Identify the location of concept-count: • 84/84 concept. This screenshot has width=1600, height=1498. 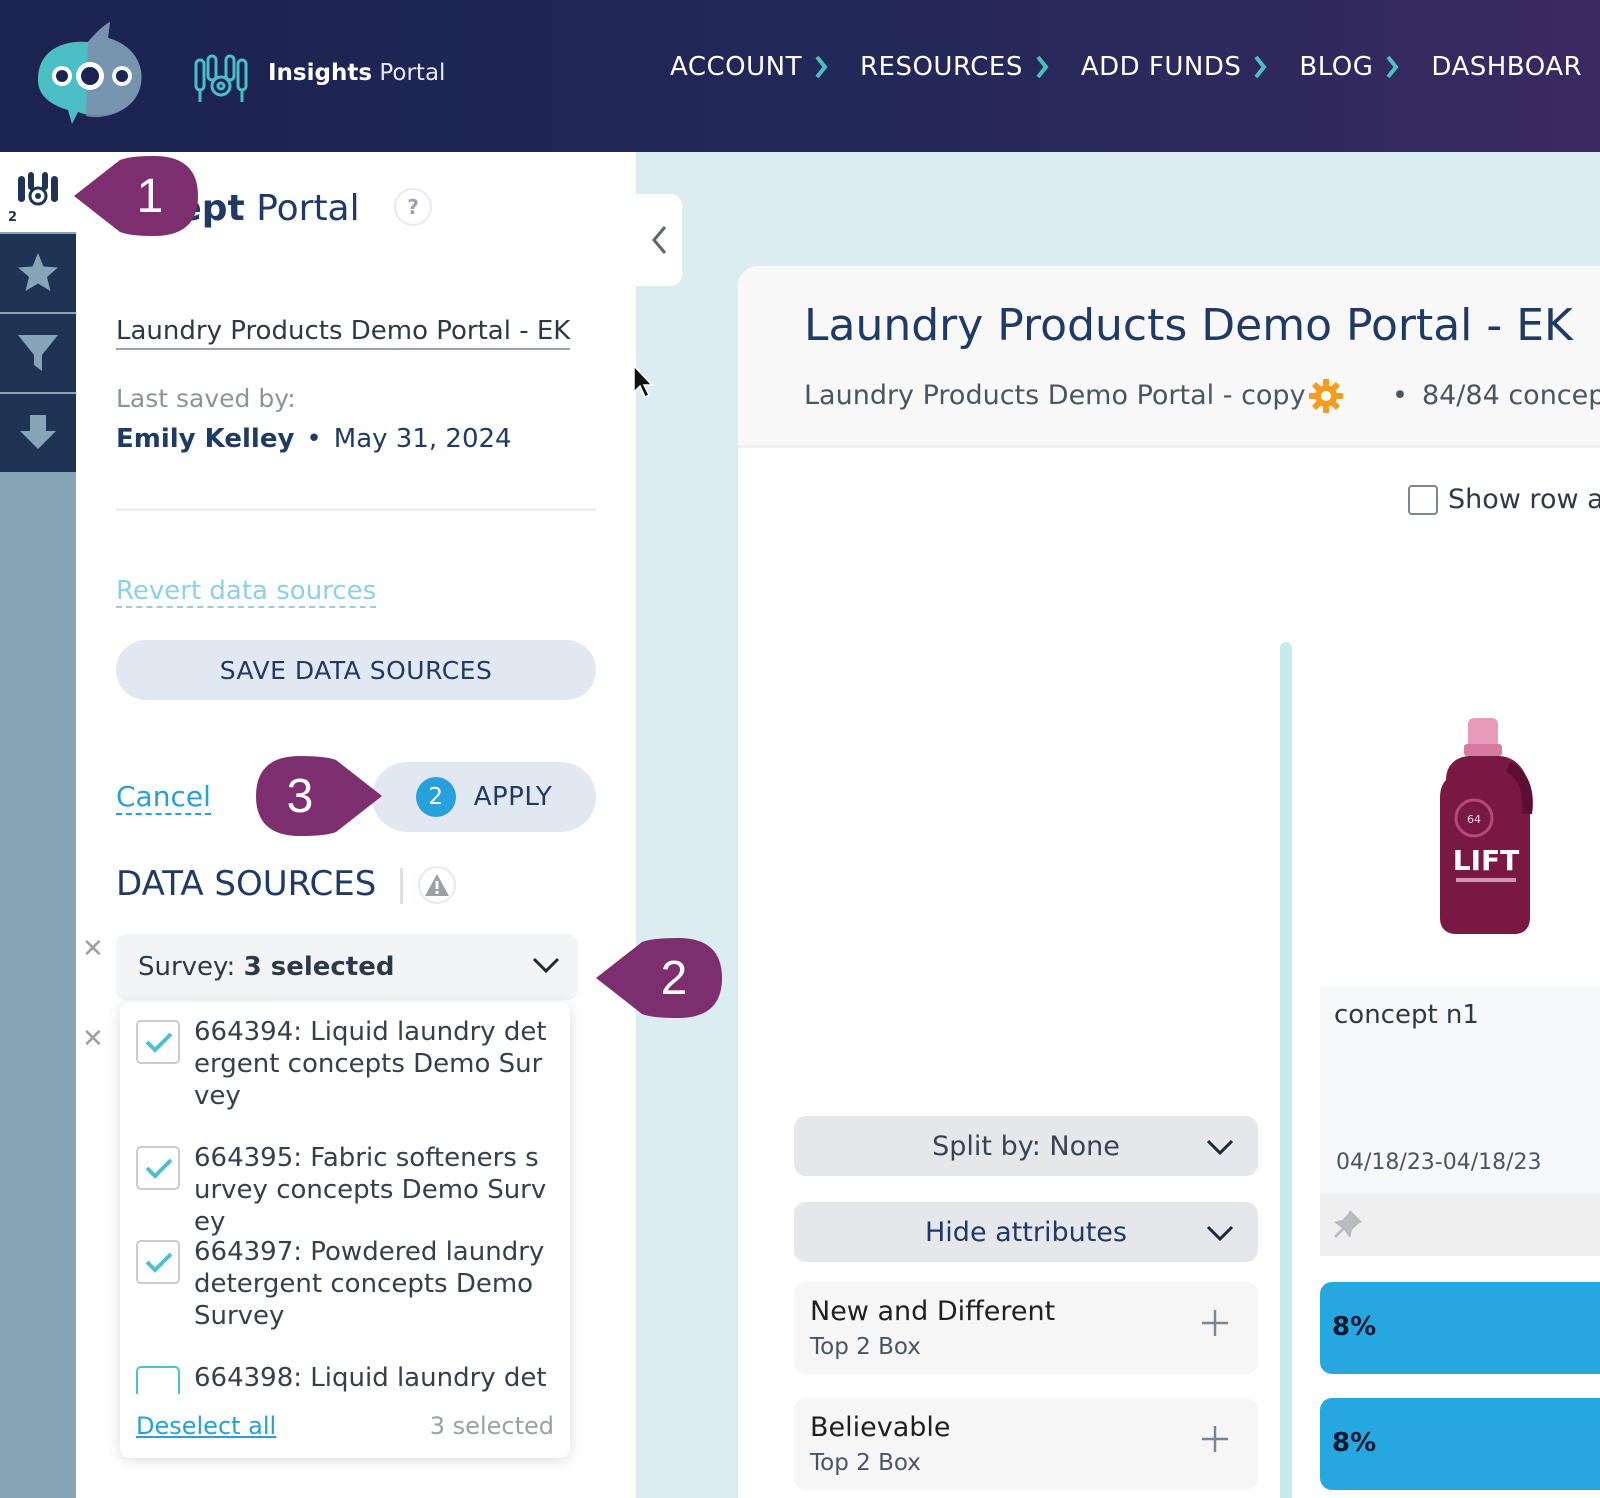
(1496, 395).